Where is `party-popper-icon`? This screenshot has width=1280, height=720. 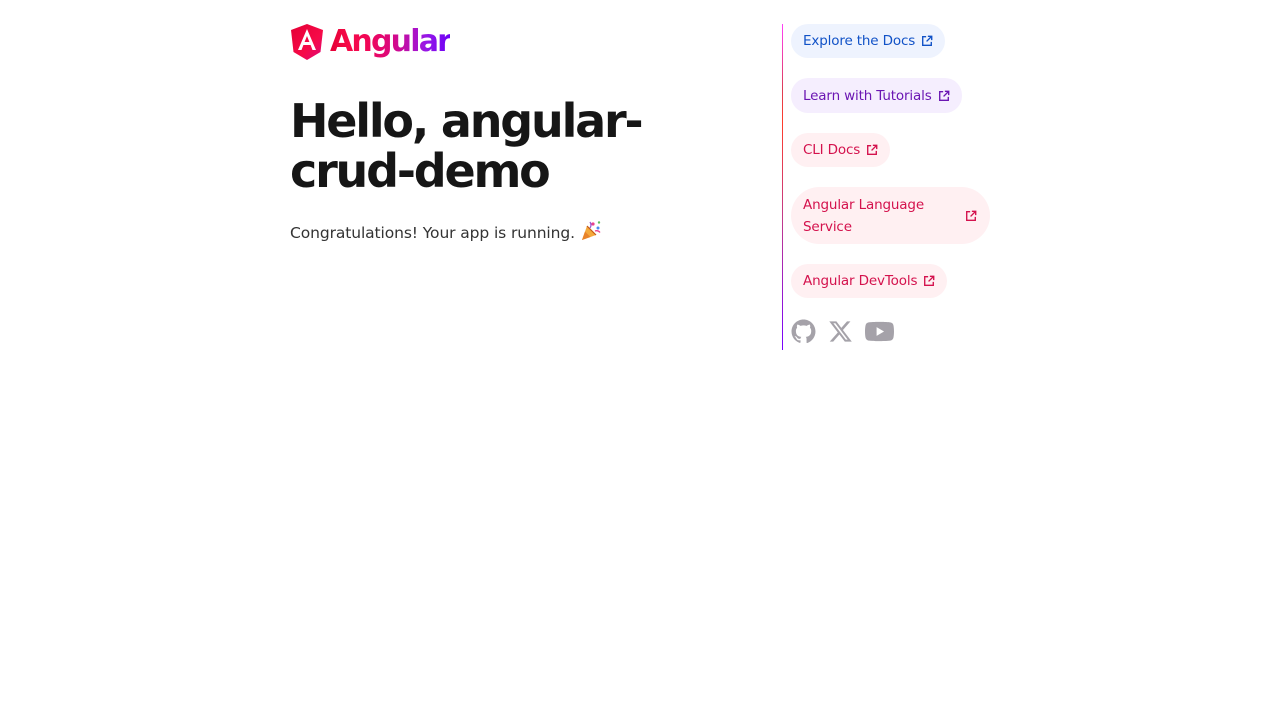 party-popper-icon is located at coordinates (591, 233).